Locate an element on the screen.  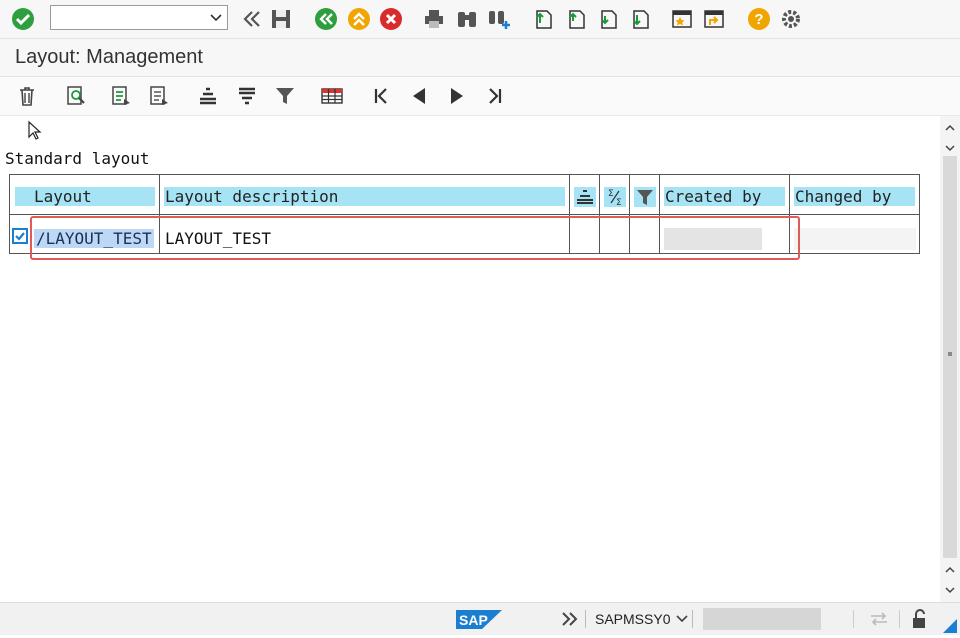
find-next-icon is located at coordinates (499, 19).